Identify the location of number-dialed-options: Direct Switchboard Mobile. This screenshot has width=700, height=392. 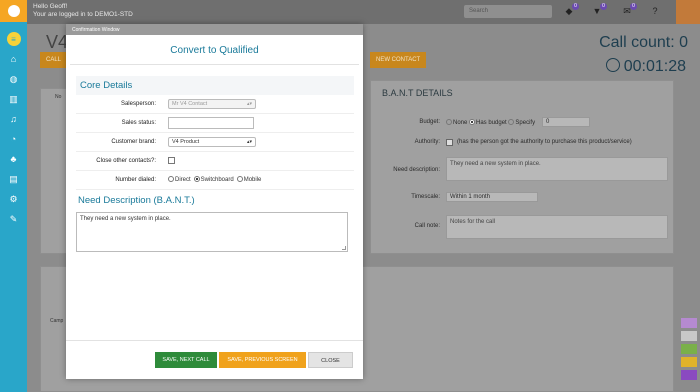
(214, 179).